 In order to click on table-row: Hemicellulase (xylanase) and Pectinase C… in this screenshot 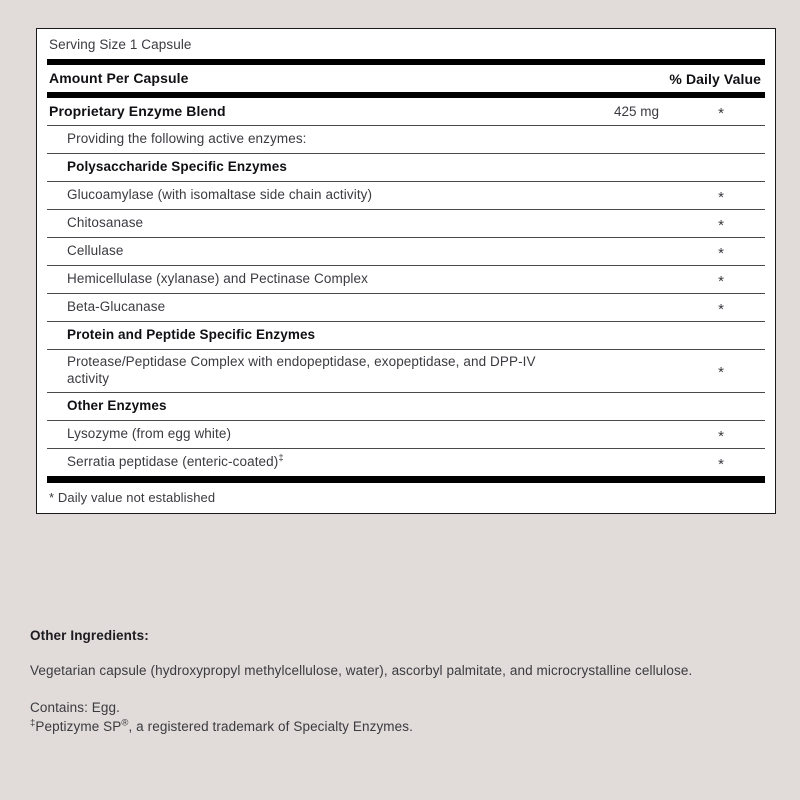, I will do `click(406, 279)`.